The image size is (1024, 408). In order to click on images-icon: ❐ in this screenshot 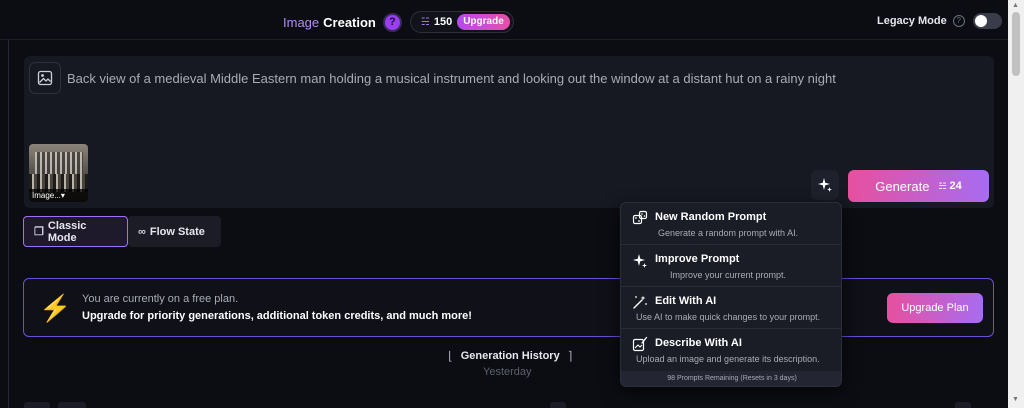, I will do `click(39, 232)`.